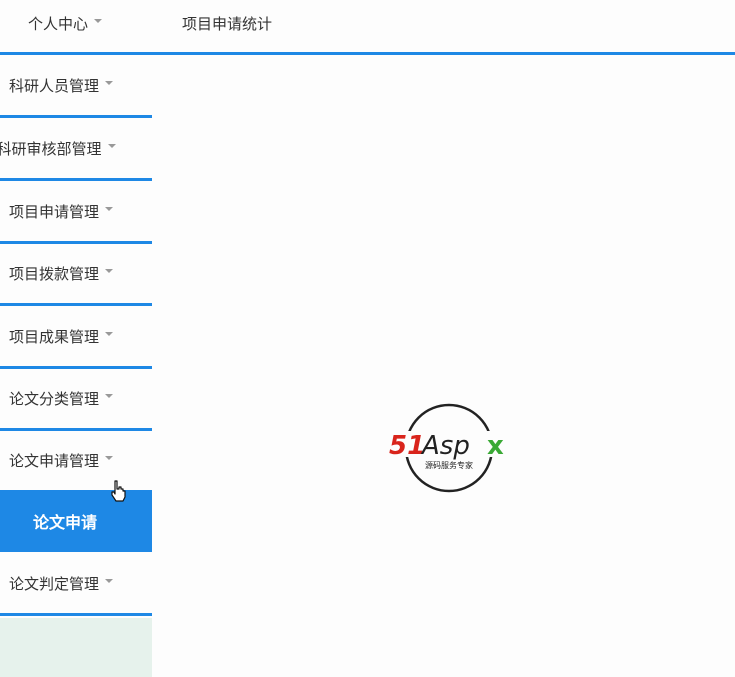 This screenshot has width=735, height=677. Describe the element at coordinates (53, 336) in the screenshot. I see `sidebar-item-label: 项目成果管理` at that location.